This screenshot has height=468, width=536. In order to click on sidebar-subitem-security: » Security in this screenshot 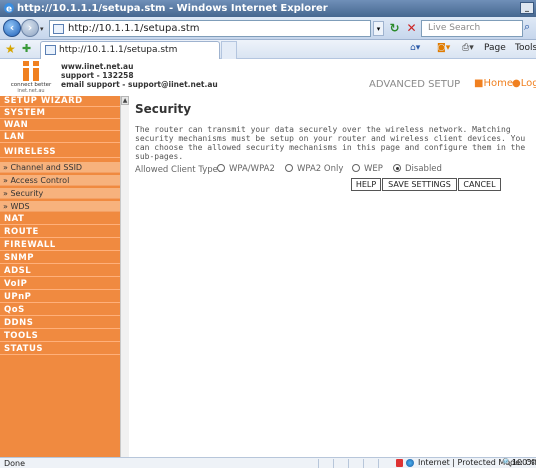, I will do `click(60, 193)`.